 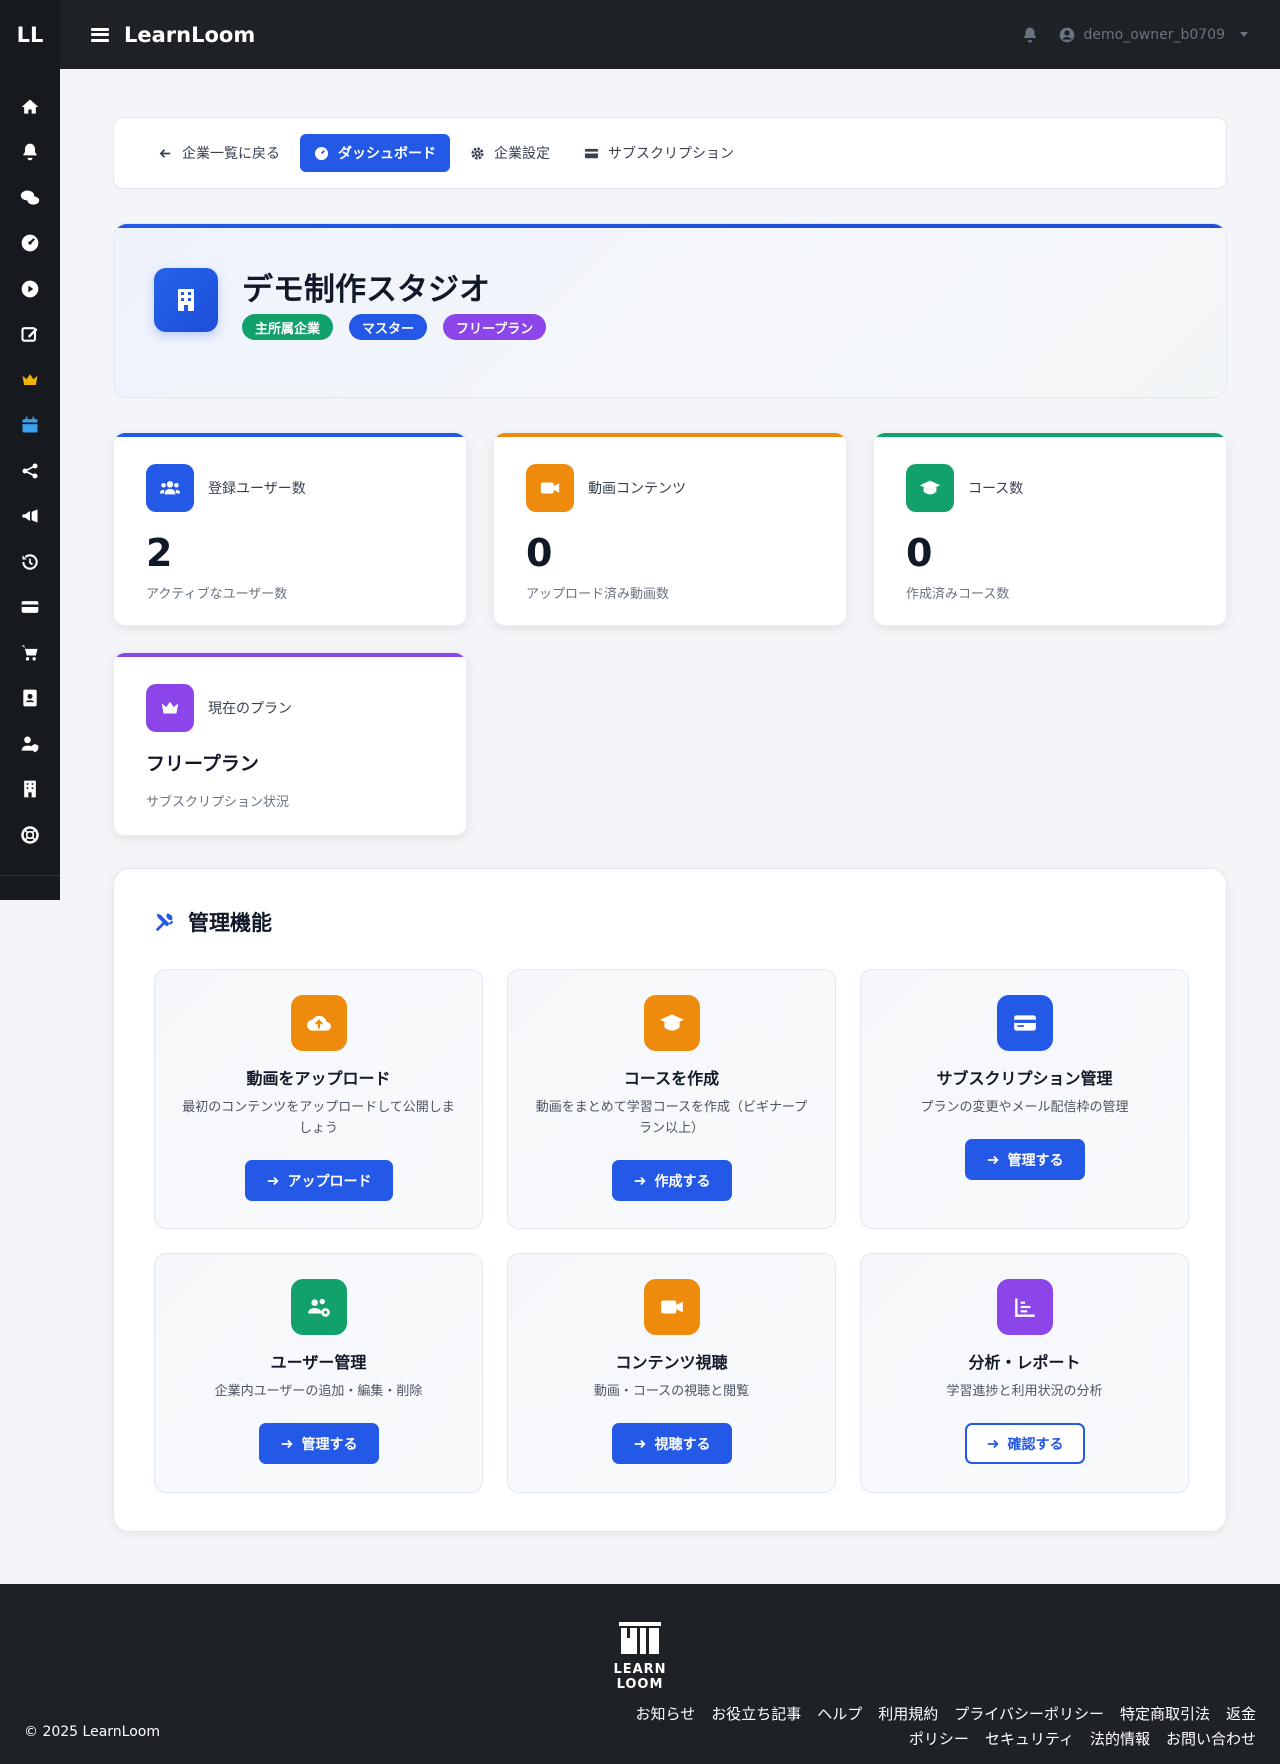 What do you see at coordinates (189, 35) in the screenshot?
I see `app-brand: LearnLoom` at bounding box center [189, 35].